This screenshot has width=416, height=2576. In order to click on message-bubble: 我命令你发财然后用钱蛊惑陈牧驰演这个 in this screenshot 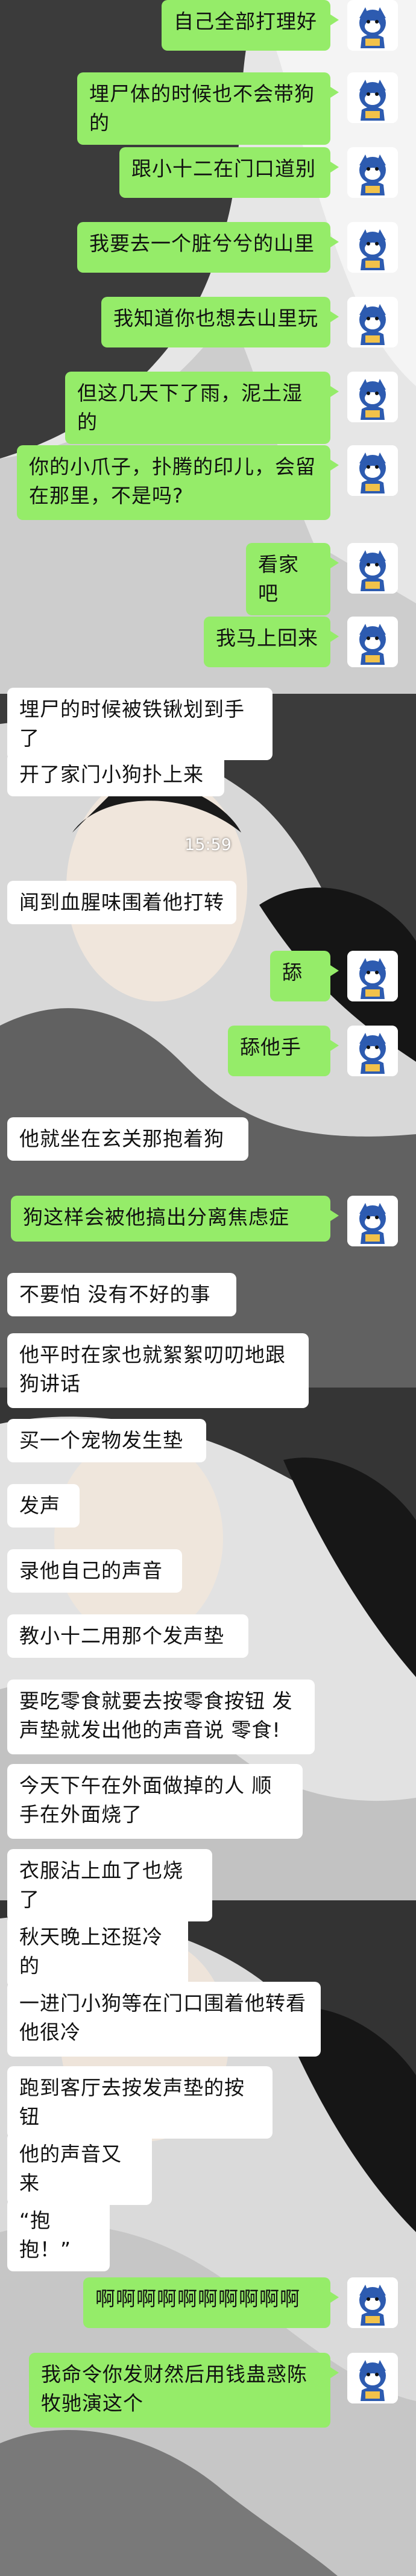, I will do `click(184, 2390)`.